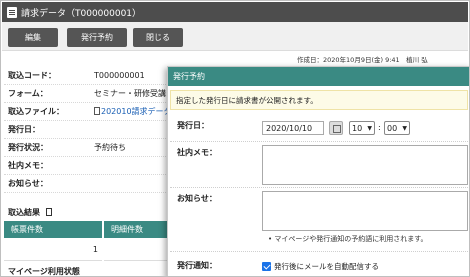 This screenshot has height=277, width=470. Describe the element at coordinates (318, 76) in the screenshot. I see `dialog-title: 発行予約` at that location.